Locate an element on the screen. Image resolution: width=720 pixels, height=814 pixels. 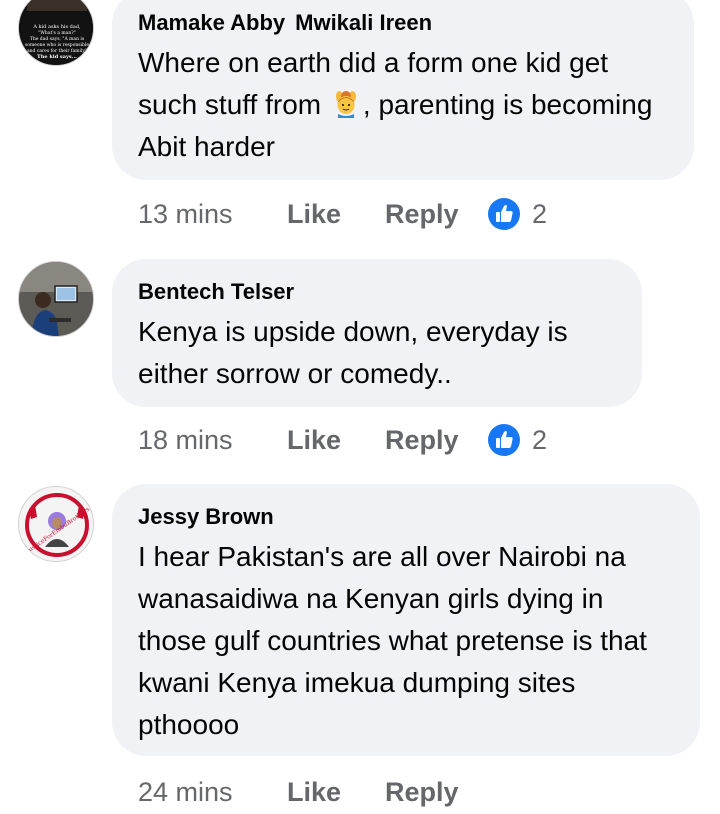
avatar-image is located at coordinates (56, 299).